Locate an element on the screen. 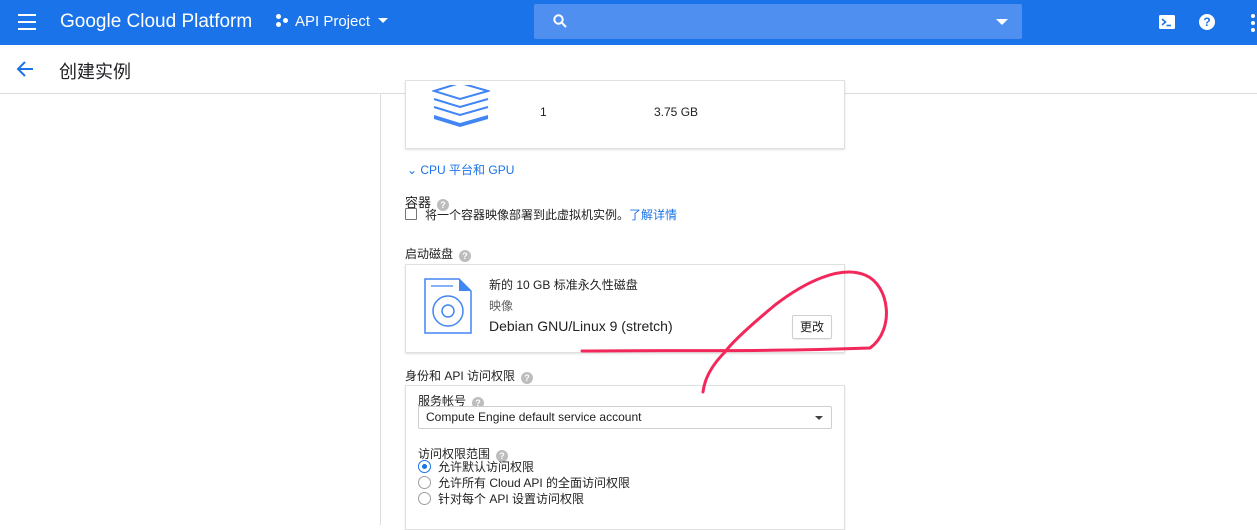  page-title: 创建实例 is located at coordinates (95, 72).